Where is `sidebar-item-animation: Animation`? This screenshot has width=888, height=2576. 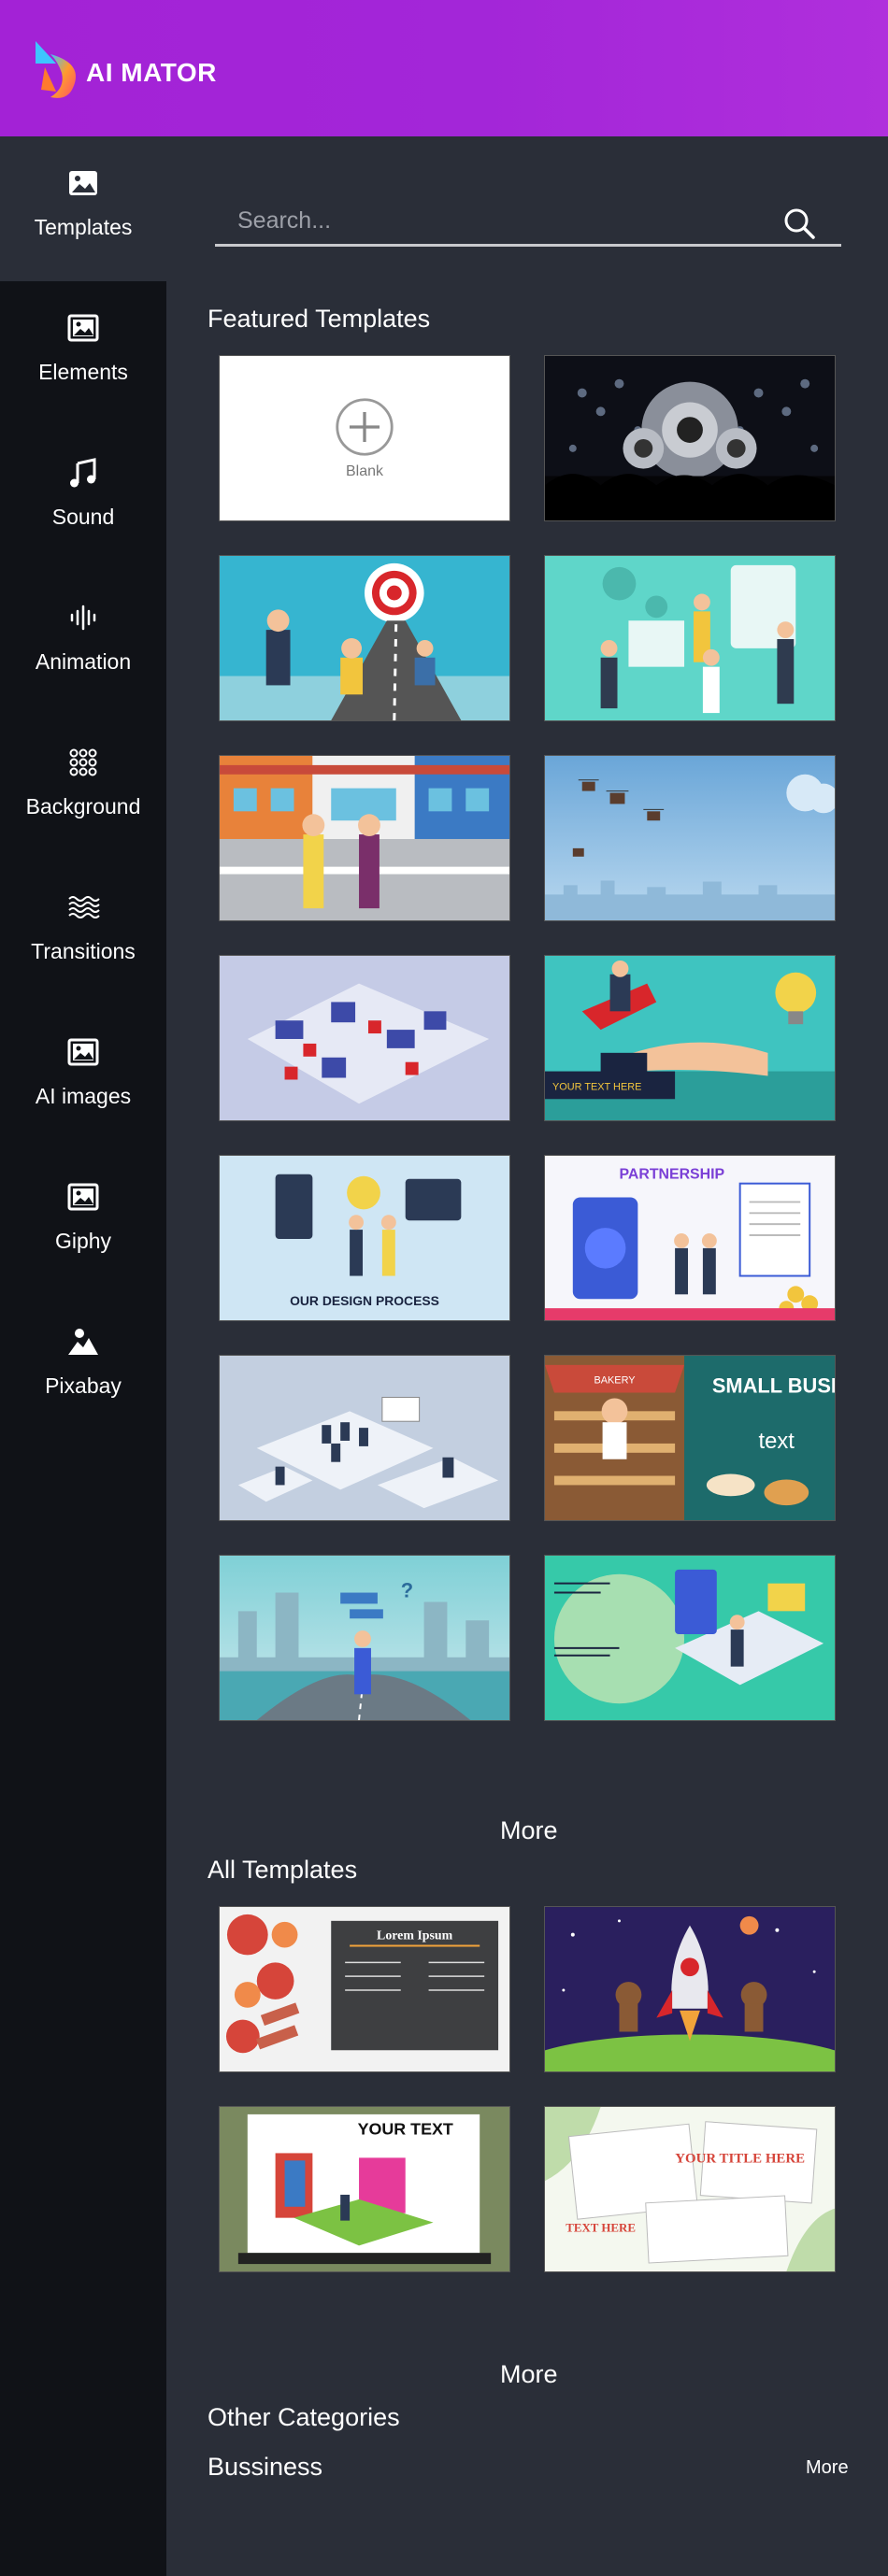
sidebar-item-animation: Animation is located at coordinates (83, 644).